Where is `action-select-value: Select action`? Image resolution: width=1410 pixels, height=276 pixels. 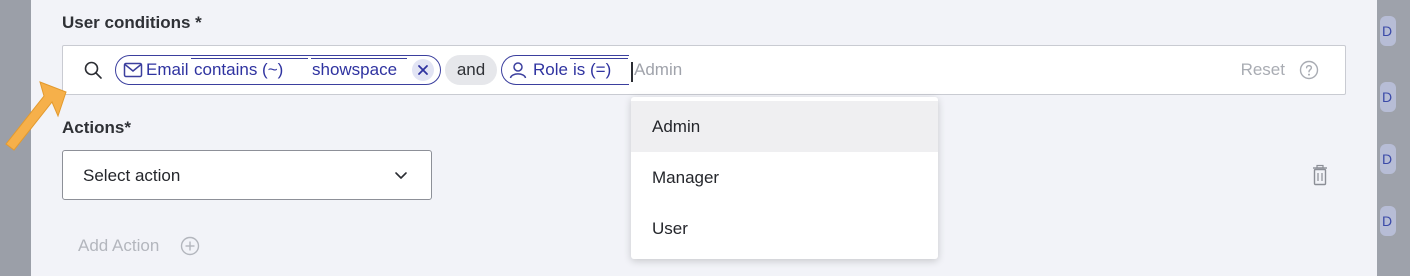 action-select-value: Select action is located at coordinates (132, 175).